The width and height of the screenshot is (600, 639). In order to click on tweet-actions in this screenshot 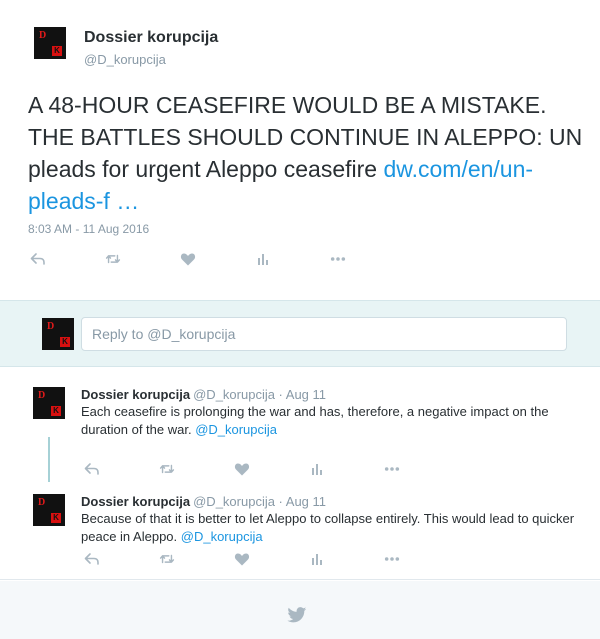, I will do `click(188, 259)`.